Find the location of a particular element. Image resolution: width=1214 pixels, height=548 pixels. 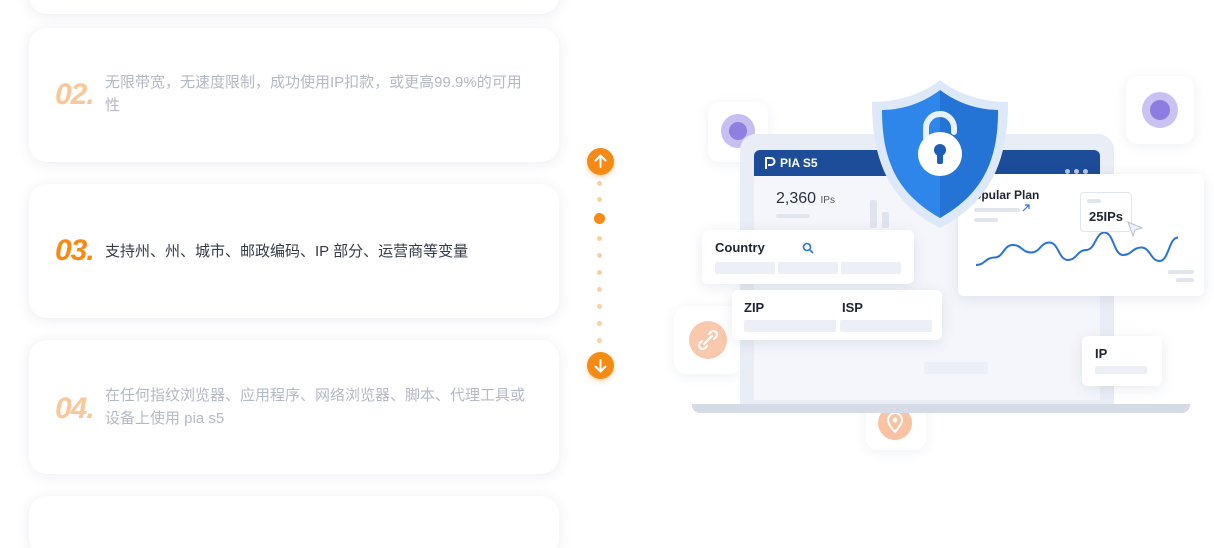

brand-name: PIA S5 is located at coordinates (799, 163).